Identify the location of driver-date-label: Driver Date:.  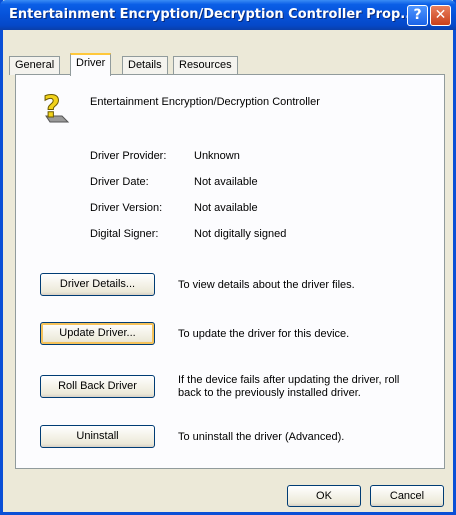
(119, 182).